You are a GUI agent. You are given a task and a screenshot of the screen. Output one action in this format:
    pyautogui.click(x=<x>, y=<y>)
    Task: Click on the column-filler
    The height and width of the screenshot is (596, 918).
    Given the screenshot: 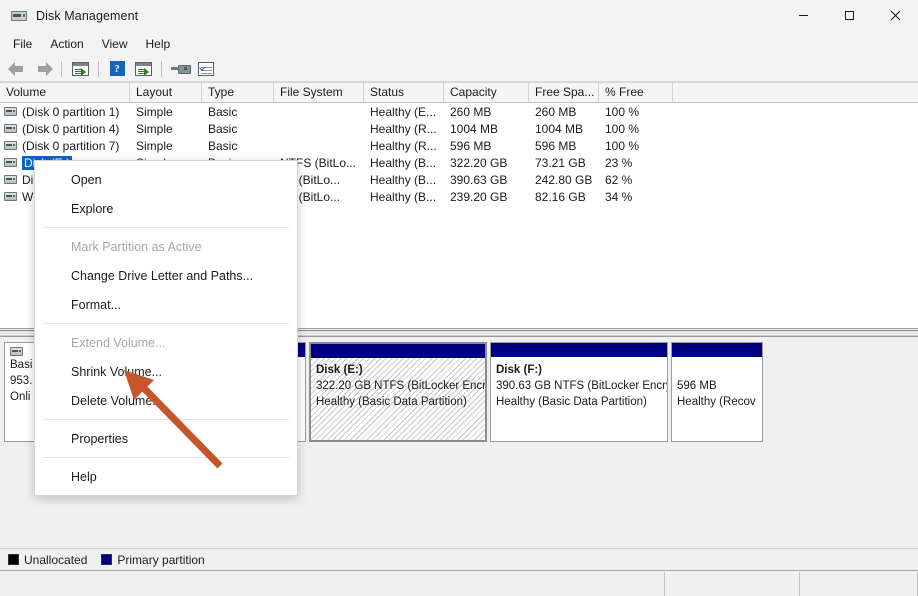 What is the action you would take?
    pyautogui.click(x=795, y=92)
    